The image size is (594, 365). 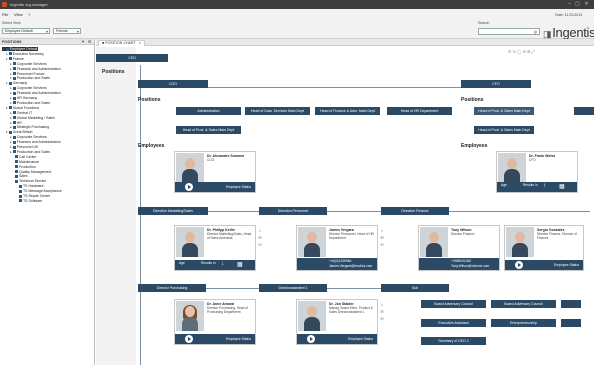 I want to click on view2-select: Friends, so click(x=67, y=31).